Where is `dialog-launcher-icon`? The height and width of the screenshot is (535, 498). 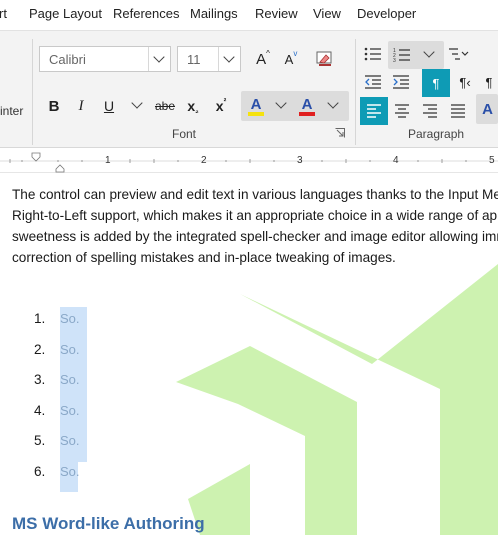
dialog-launcher-icon is located at coordinates (340, 133).